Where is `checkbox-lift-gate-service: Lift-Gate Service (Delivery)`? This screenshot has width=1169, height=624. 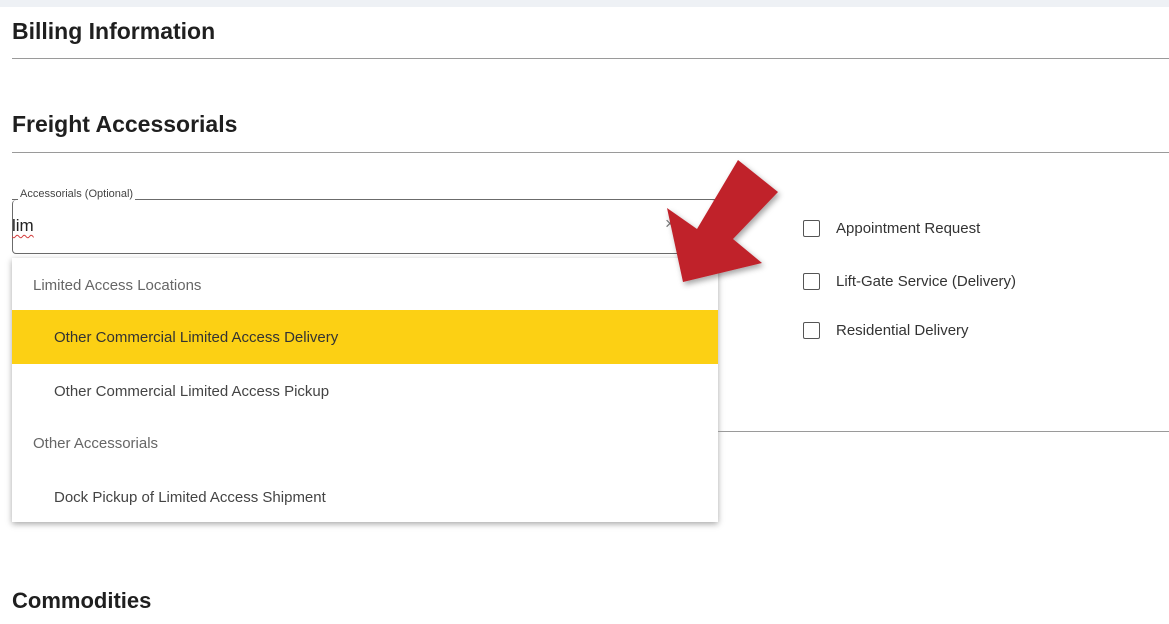 checkbox-lift-gate-service: Lift-Gate Service (Delivery) is located at coordinates (909, 281).